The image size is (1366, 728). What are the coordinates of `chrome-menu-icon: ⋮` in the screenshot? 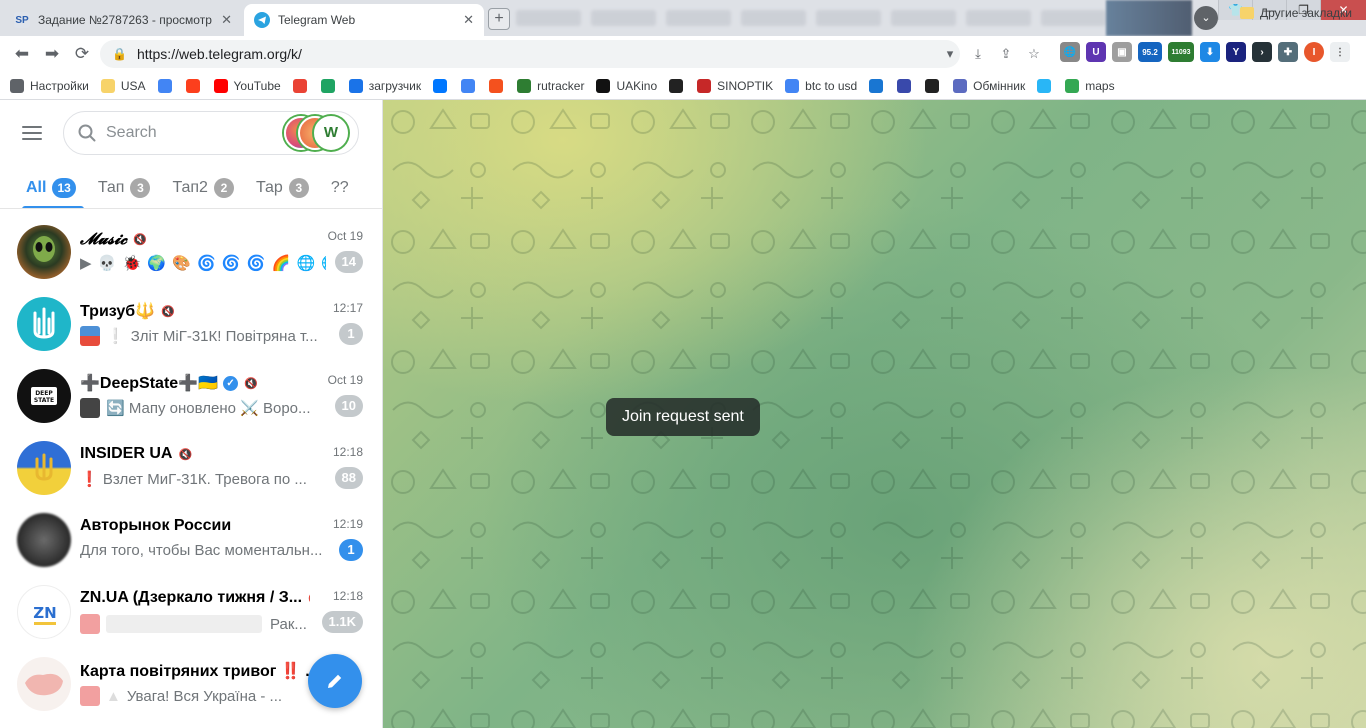 It's located at (1340, 52).